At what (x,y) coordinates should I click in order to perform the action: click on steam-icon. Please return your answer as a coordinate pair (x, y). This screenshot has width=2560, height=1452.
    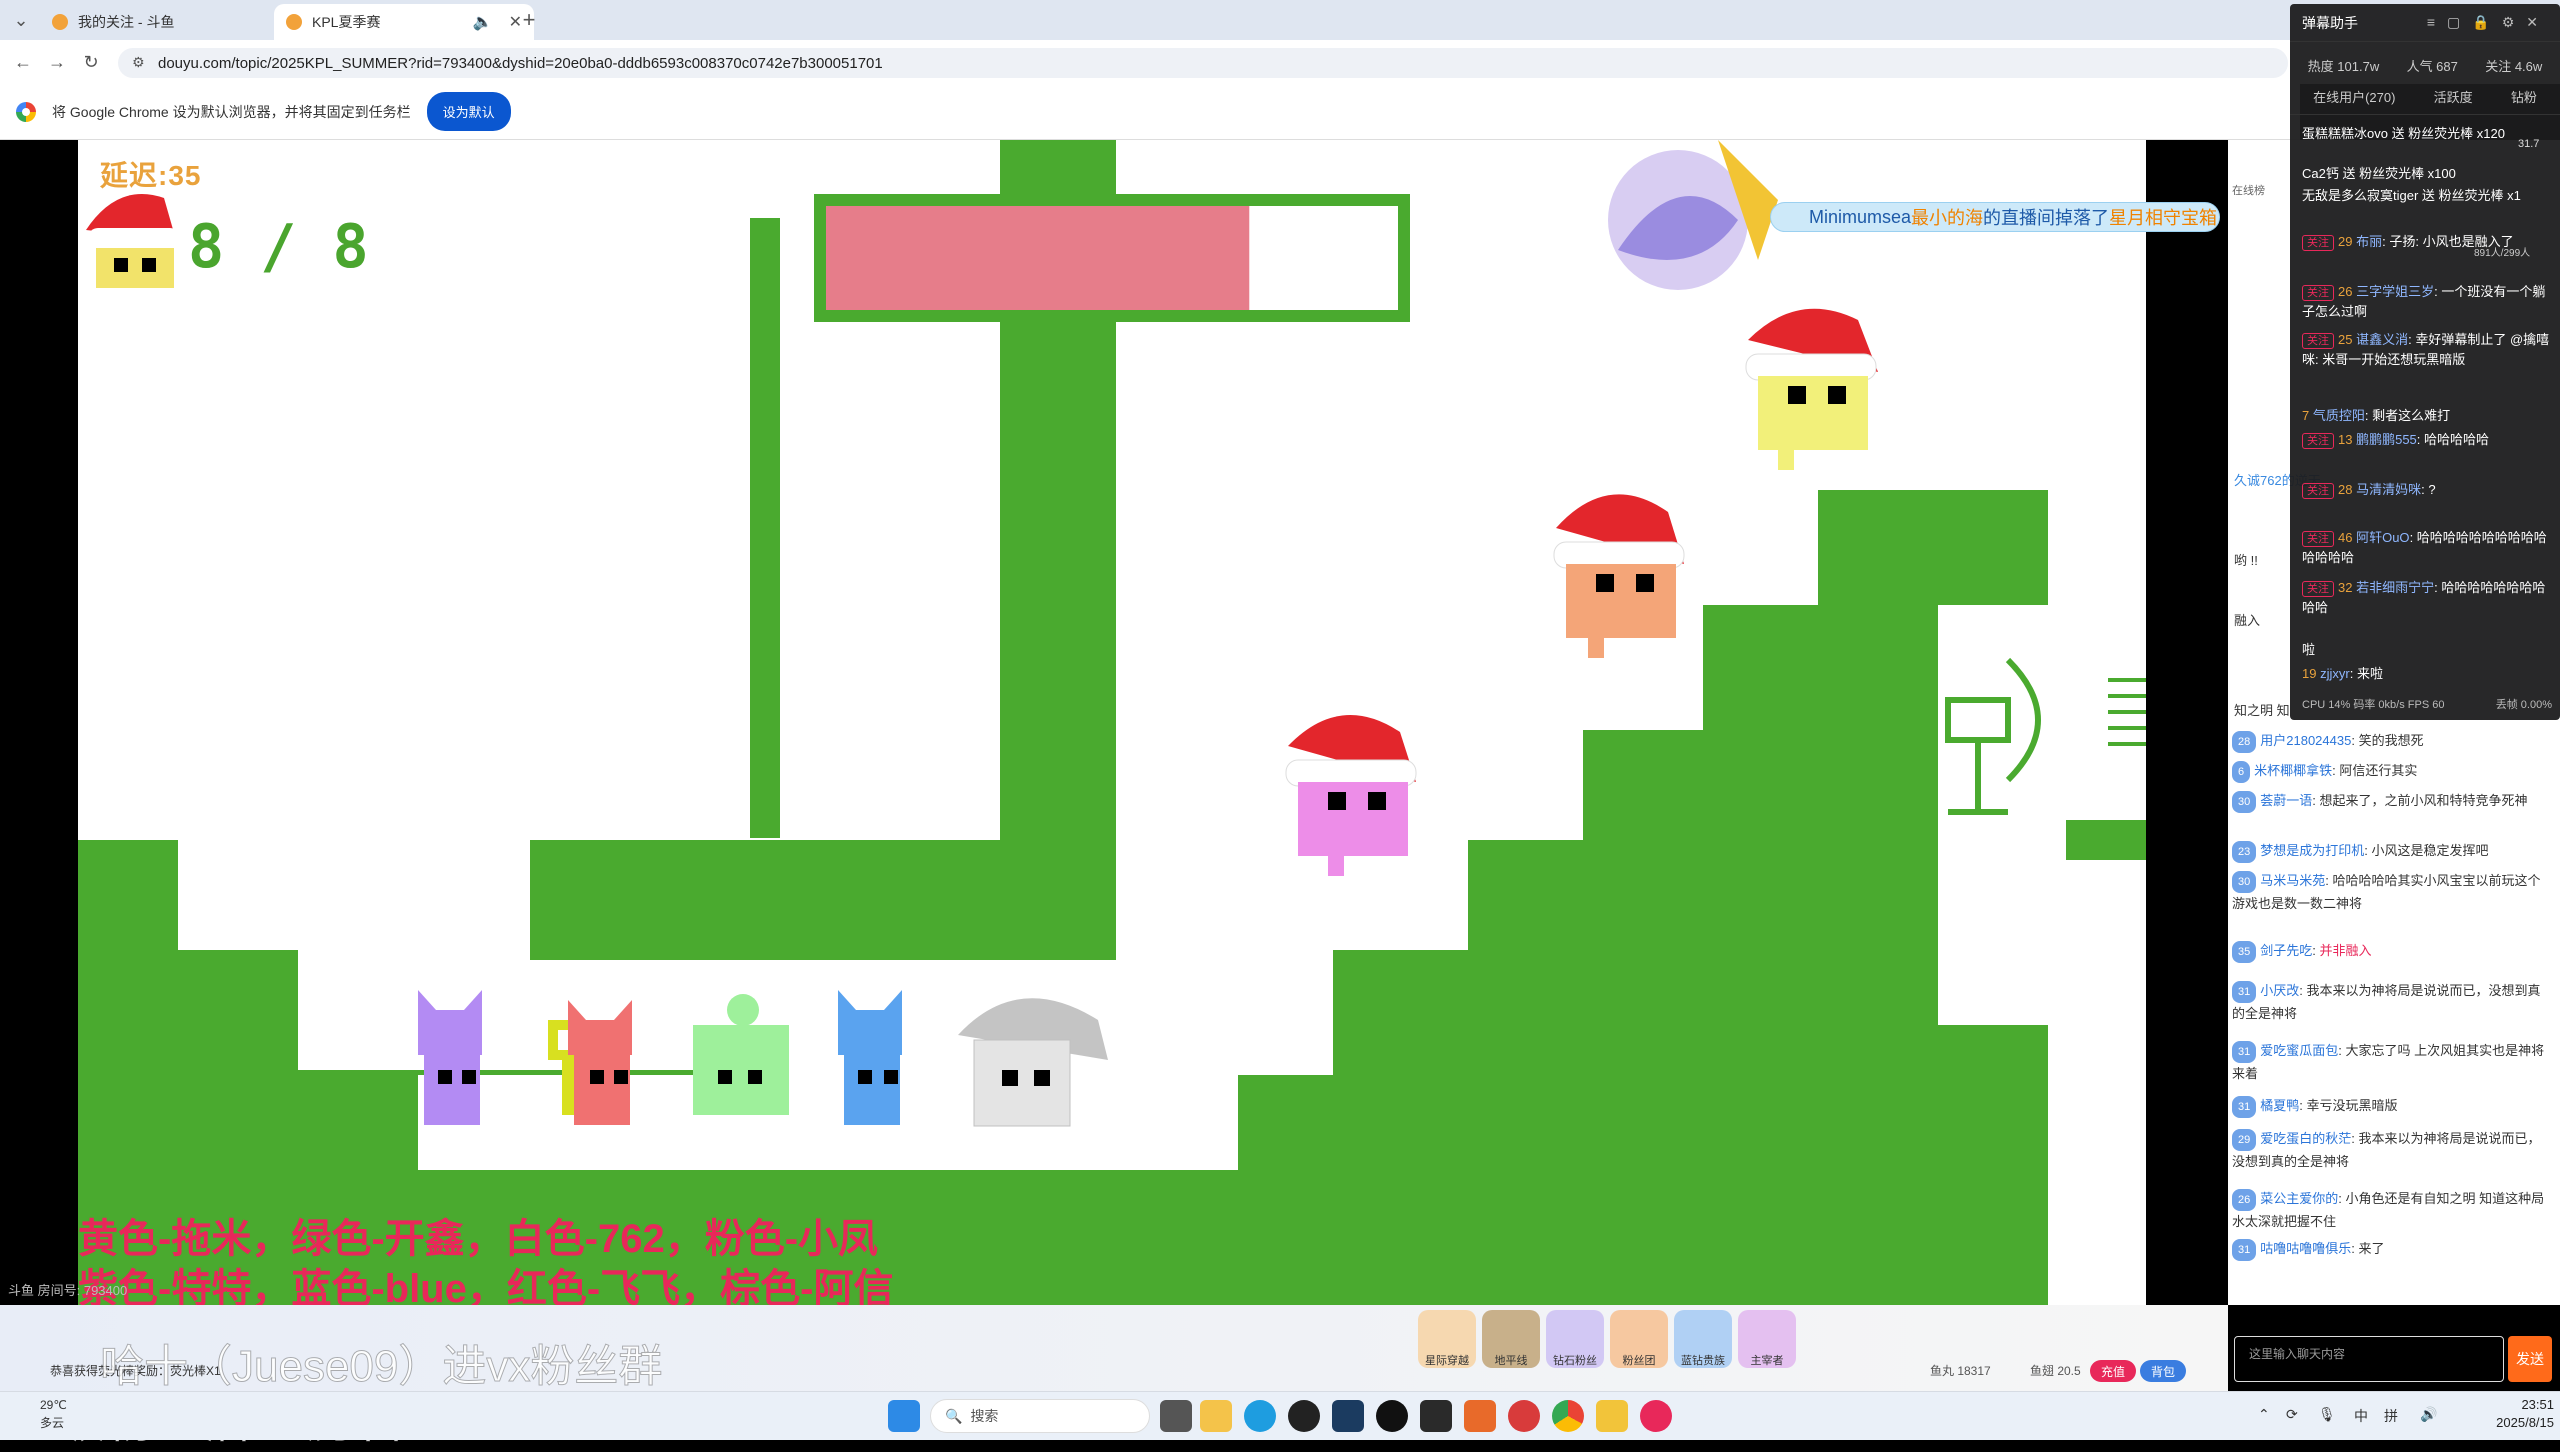
    Looking at the image, I should click on (1348, 1416).